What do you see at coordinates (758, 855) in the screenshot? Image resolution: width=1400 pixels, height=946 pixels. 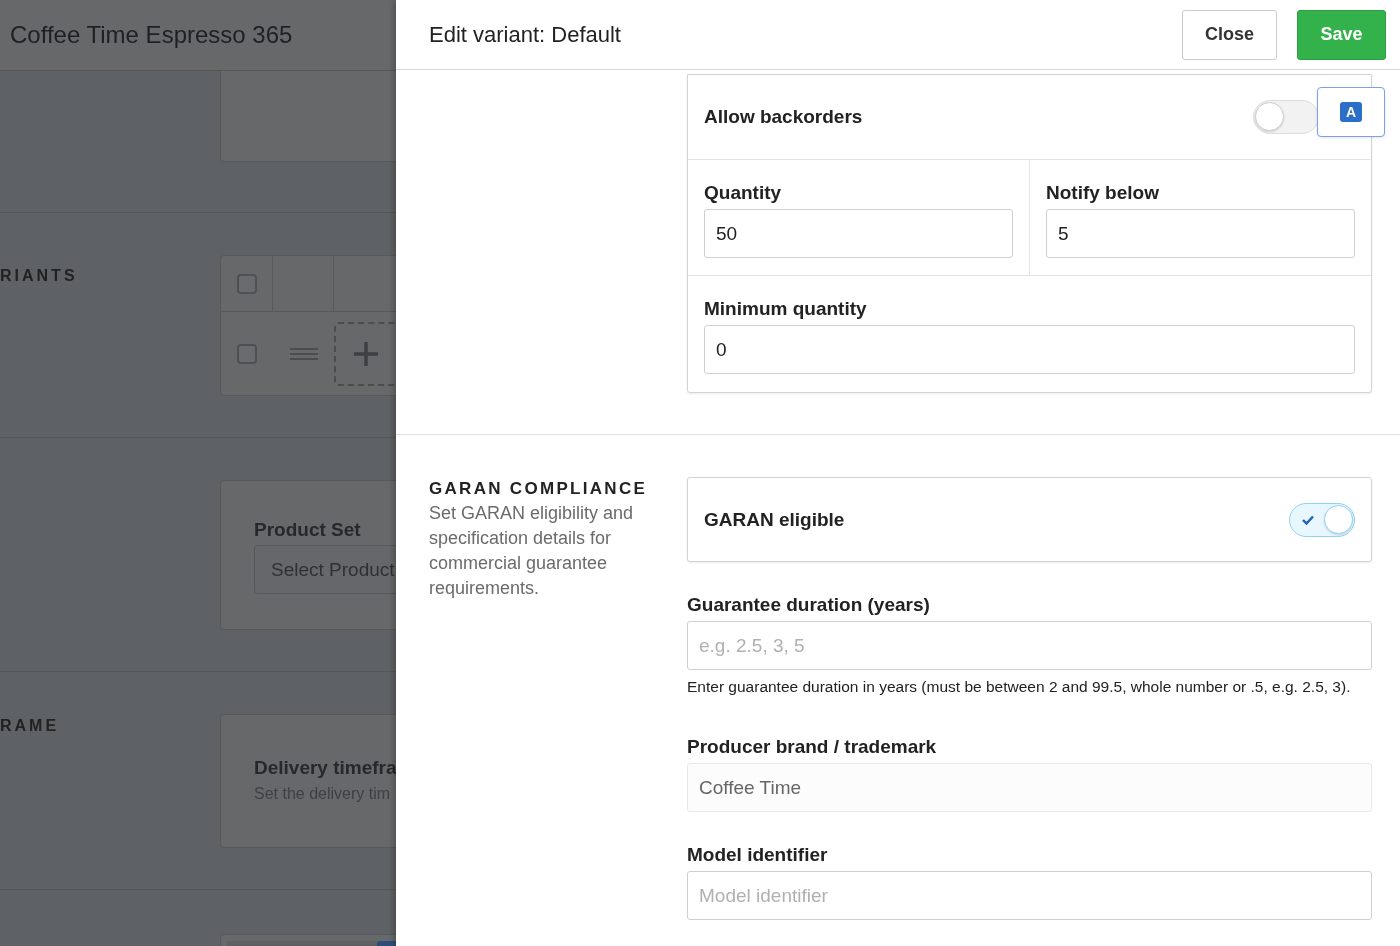 I see `field-label: Model identifier` at bounding box center [758, 855].